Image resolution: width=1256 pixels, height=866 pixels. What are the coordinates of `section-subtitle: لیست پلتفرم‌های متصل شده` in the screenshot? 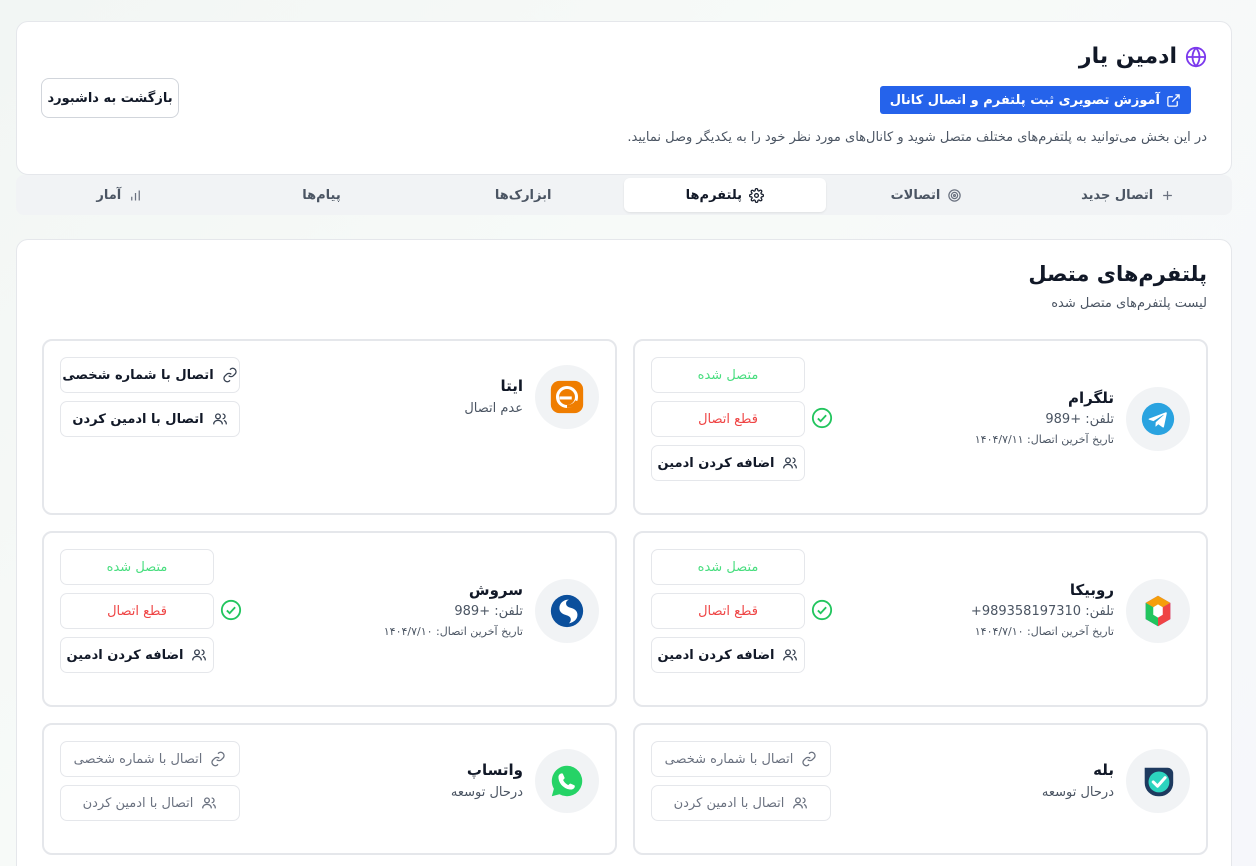 It's located at (1129, 303).